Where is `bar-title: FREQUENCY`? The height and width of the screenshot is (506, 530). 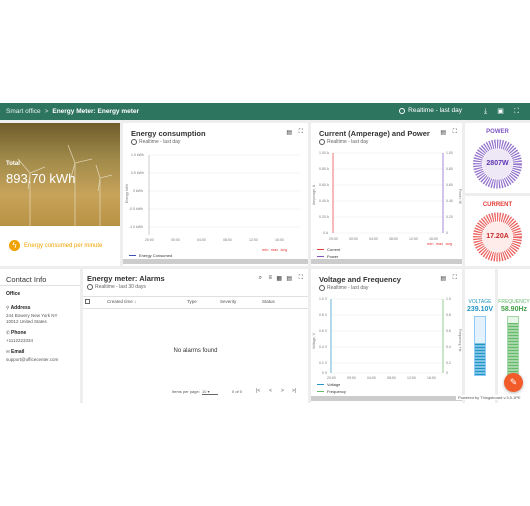
bar-title: FREQUENCY is located at coordinates (514, 302).